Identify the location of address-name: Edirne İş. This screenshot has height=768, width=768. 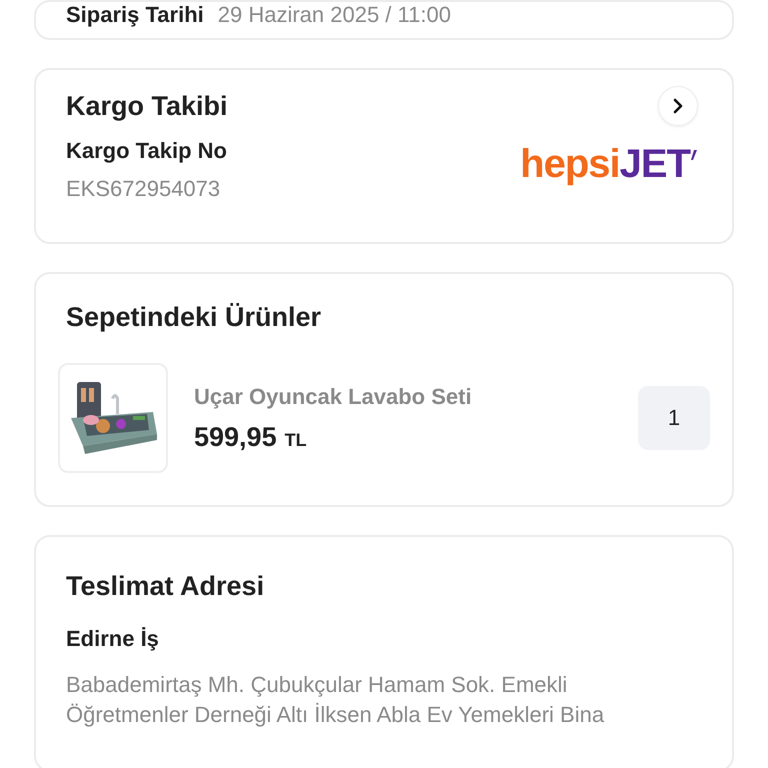
(113, 639).